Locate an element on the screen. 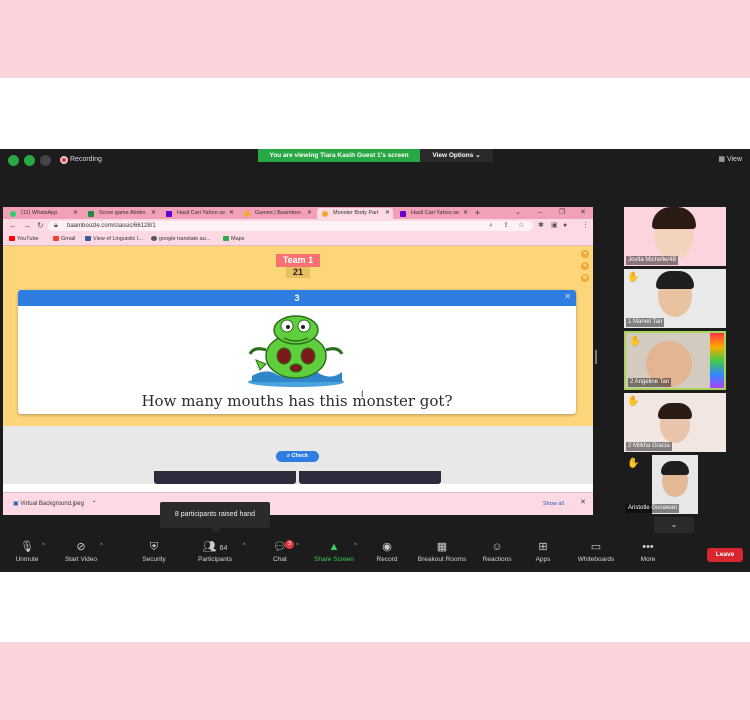 The height and width of the screenshot is (720, 750). question-number: 3 is located at coordinates (297, 298).